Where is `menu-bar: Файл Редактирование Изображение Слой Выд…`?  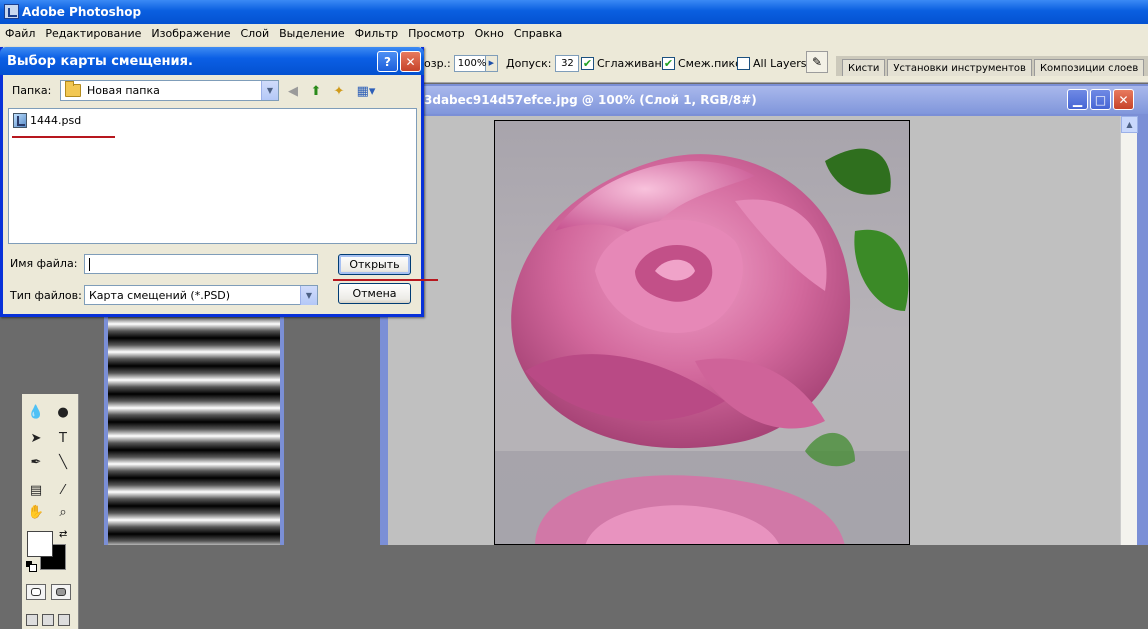 menu-bar: Файл Редактирование Изображение Слой Выд… is located at coordinates (574, 33).